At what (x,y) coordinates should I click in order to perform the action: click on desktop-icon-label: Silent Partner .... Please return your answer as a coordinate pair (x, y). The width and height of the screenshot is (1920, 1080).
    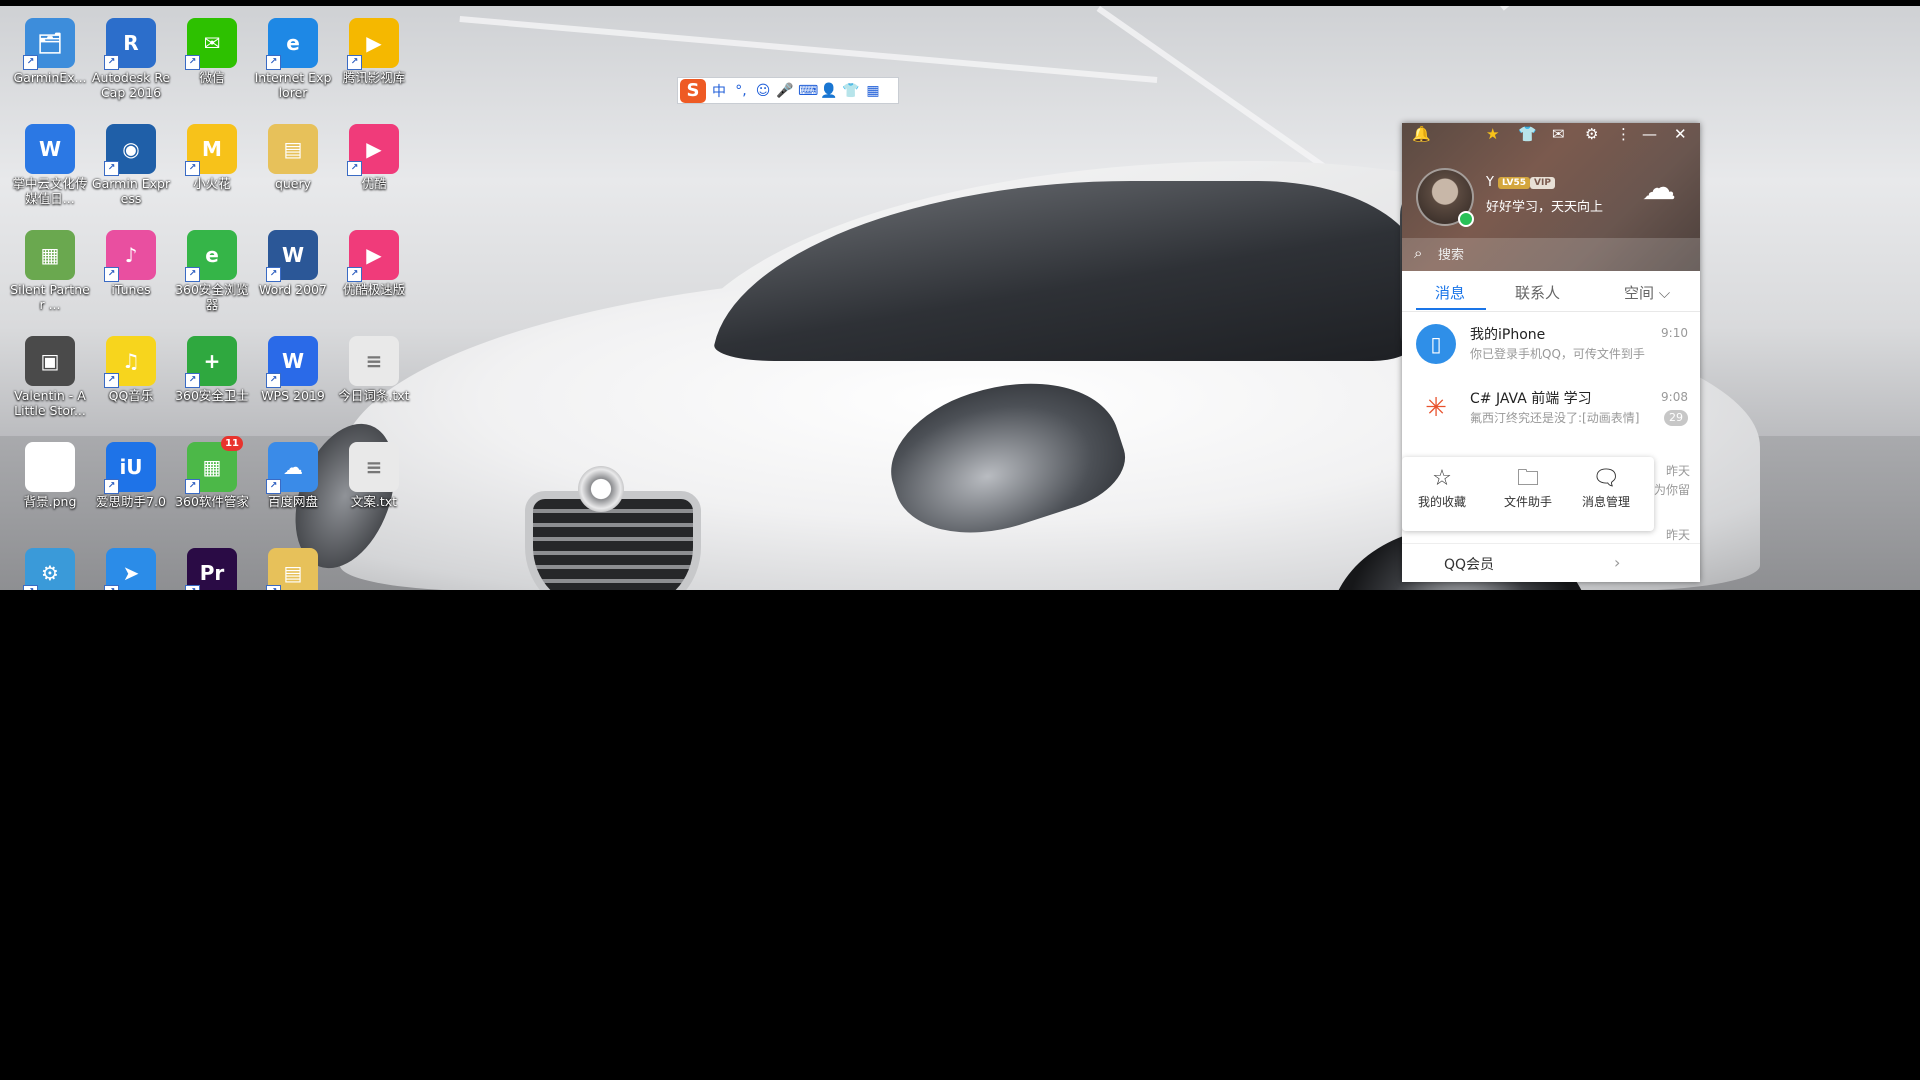
    Looking at the image, I should click on (50, 297).